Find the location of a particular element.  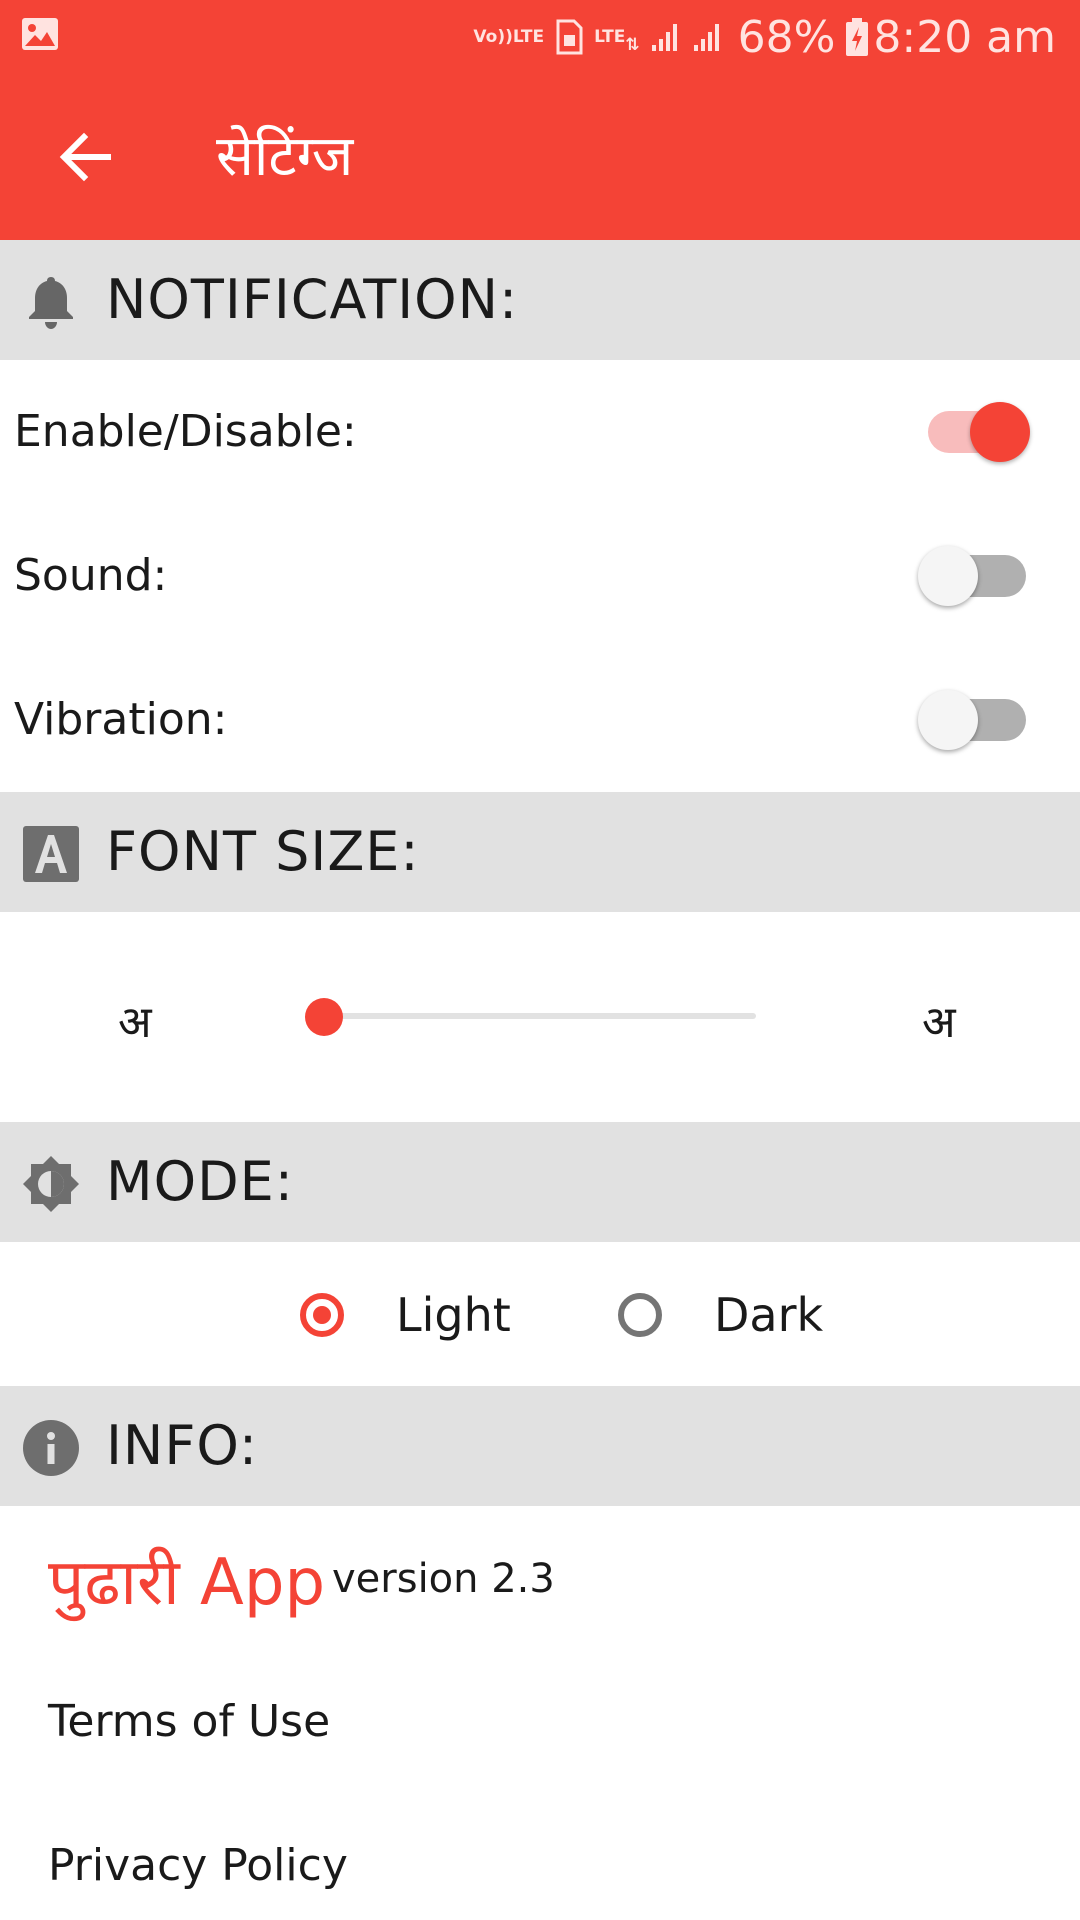

status-bar: Vo)) LTE LTE ⇅ 68% 8:20 am is located at coordinates (540, 37).